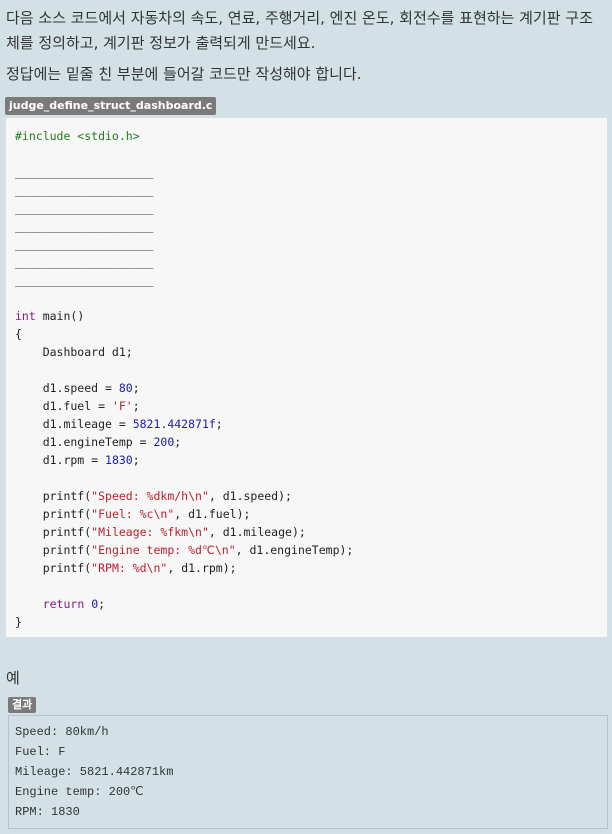 This screenshot has height=834, width=612. I want to click on code-line: d1.mileage = 5821.442871f;, so click(184, 424).